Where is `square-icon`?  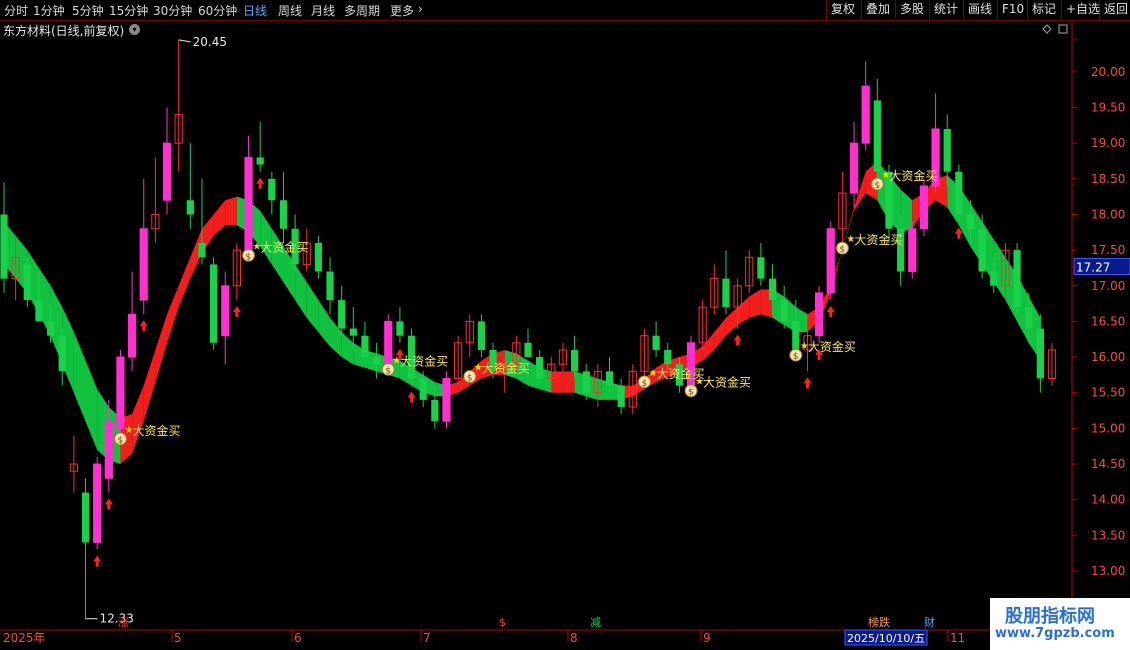 square-icon is located at coordinates (1063, 29).